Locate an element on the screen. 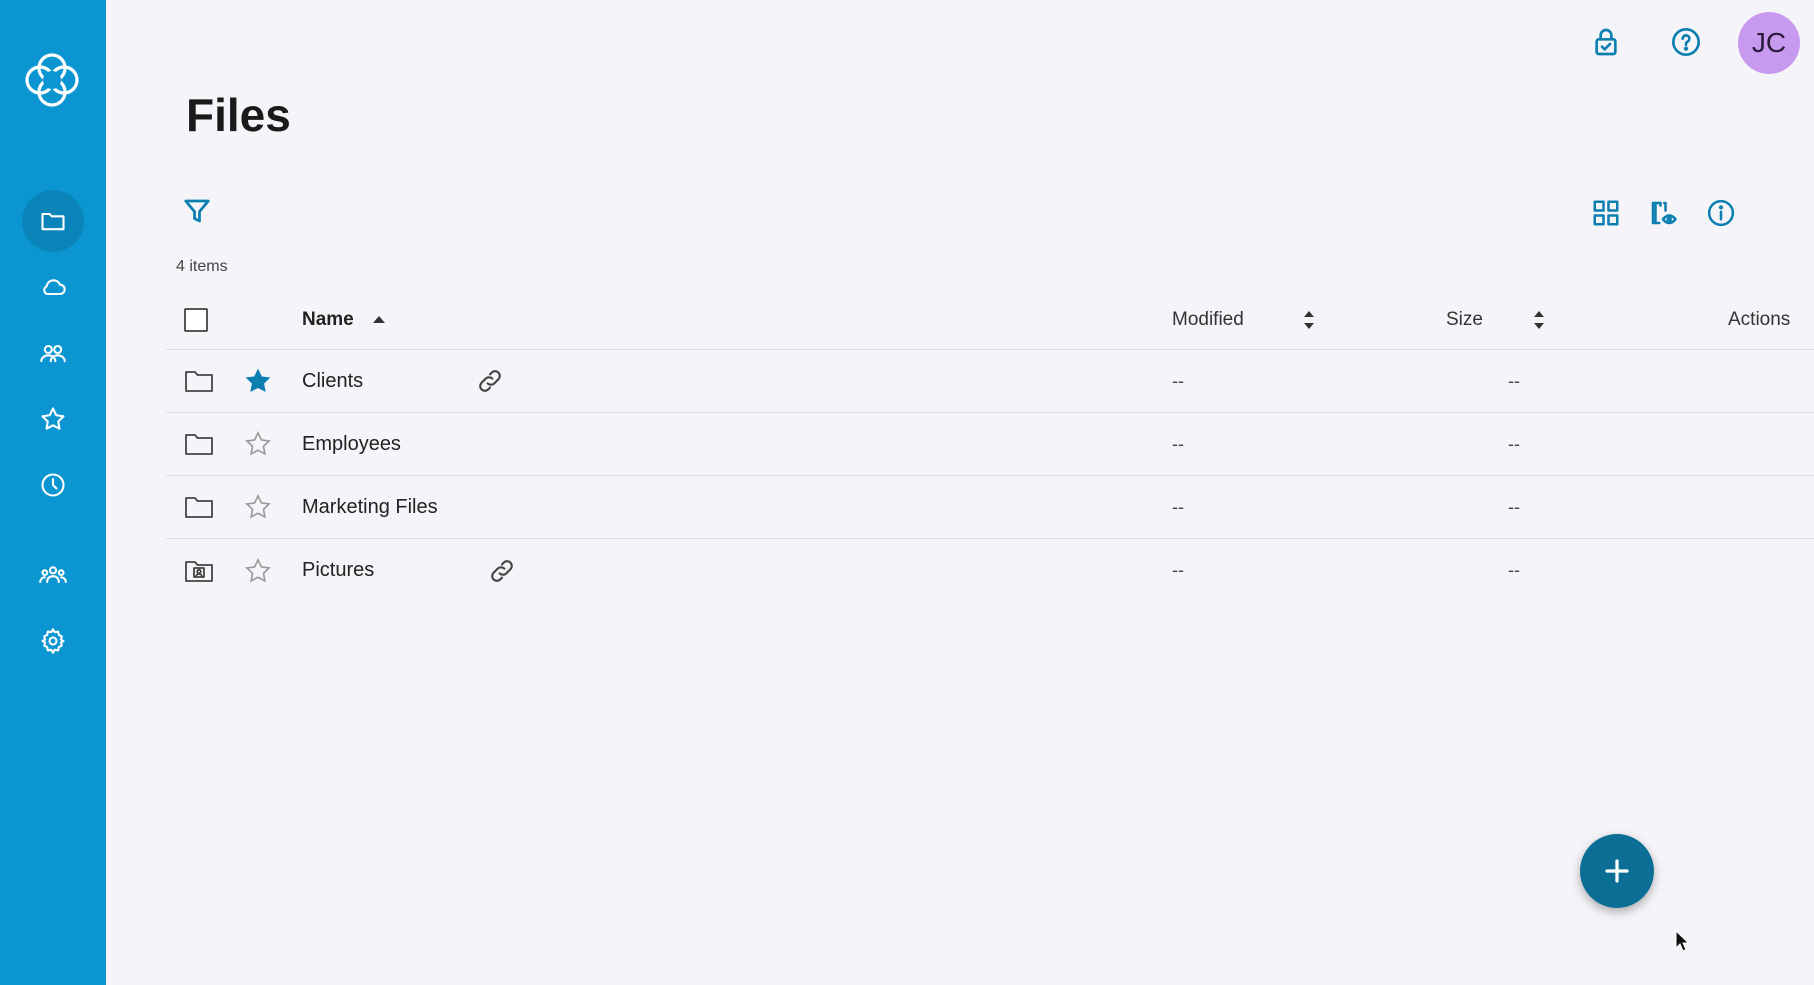  table-row: Employees -- -- is located at coordinates (990, 444).